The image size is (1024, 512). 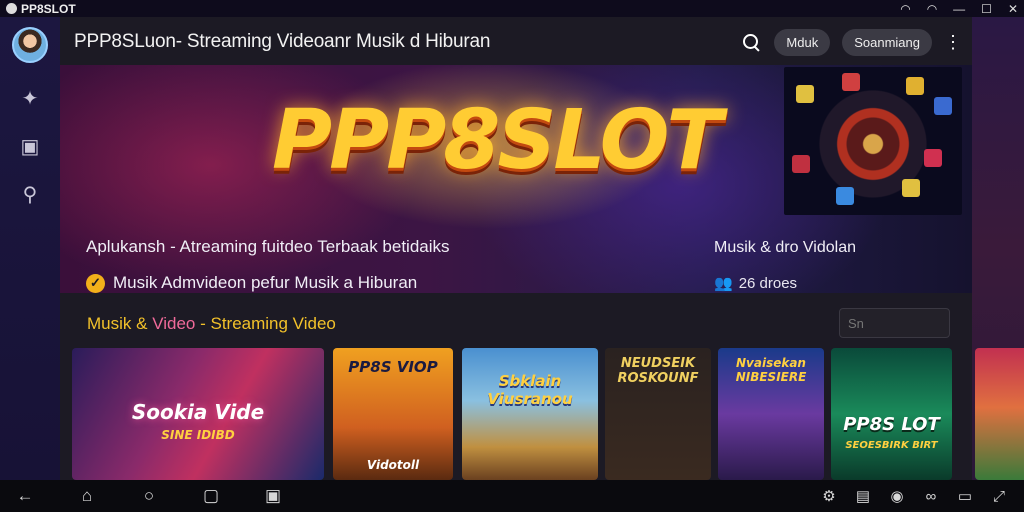 What do you see at coordinates (905, 8) in the screenshot?
I see `wifi-icon: ◠` at bounding box center [905, 8].